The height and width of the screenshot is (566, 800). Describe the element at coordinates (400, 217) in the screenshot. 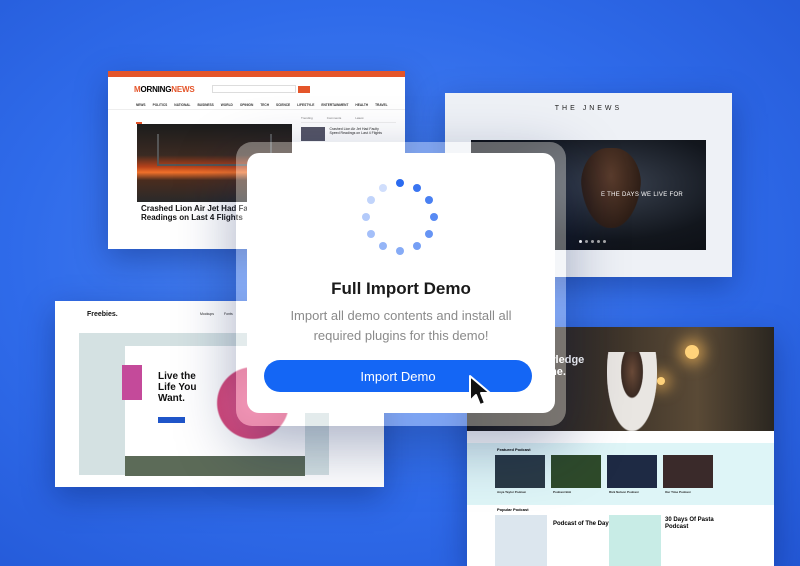

I see `loading-spinner-icon` at that location.